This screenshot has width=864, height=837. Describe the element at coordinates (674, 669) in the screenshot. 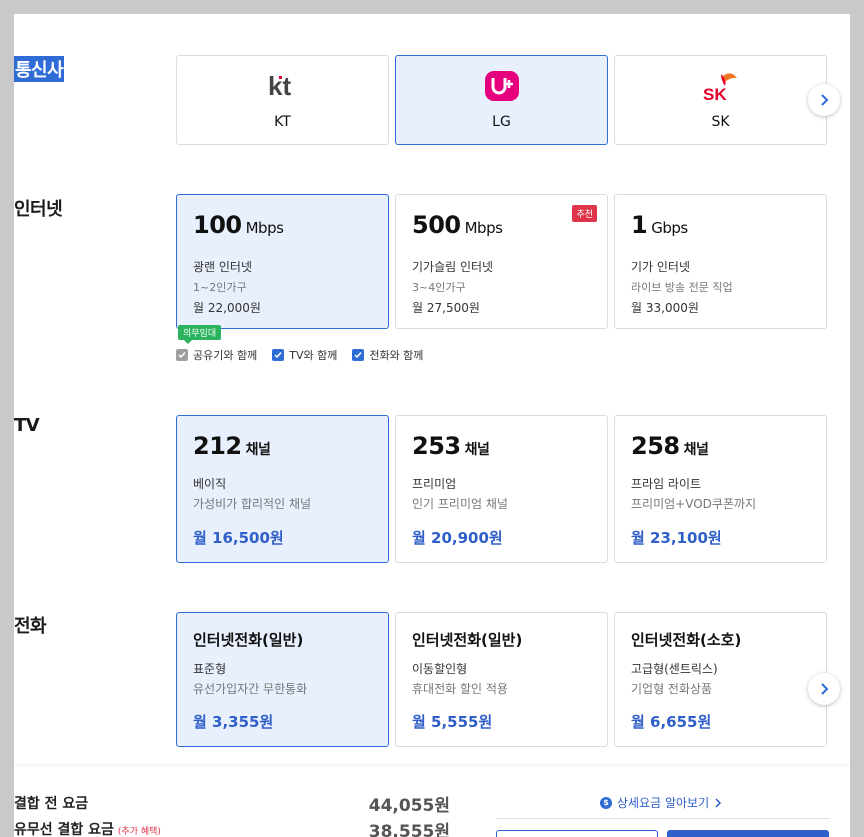

I see `phone-plan-type: 고급형(센트릭스)` at that location.